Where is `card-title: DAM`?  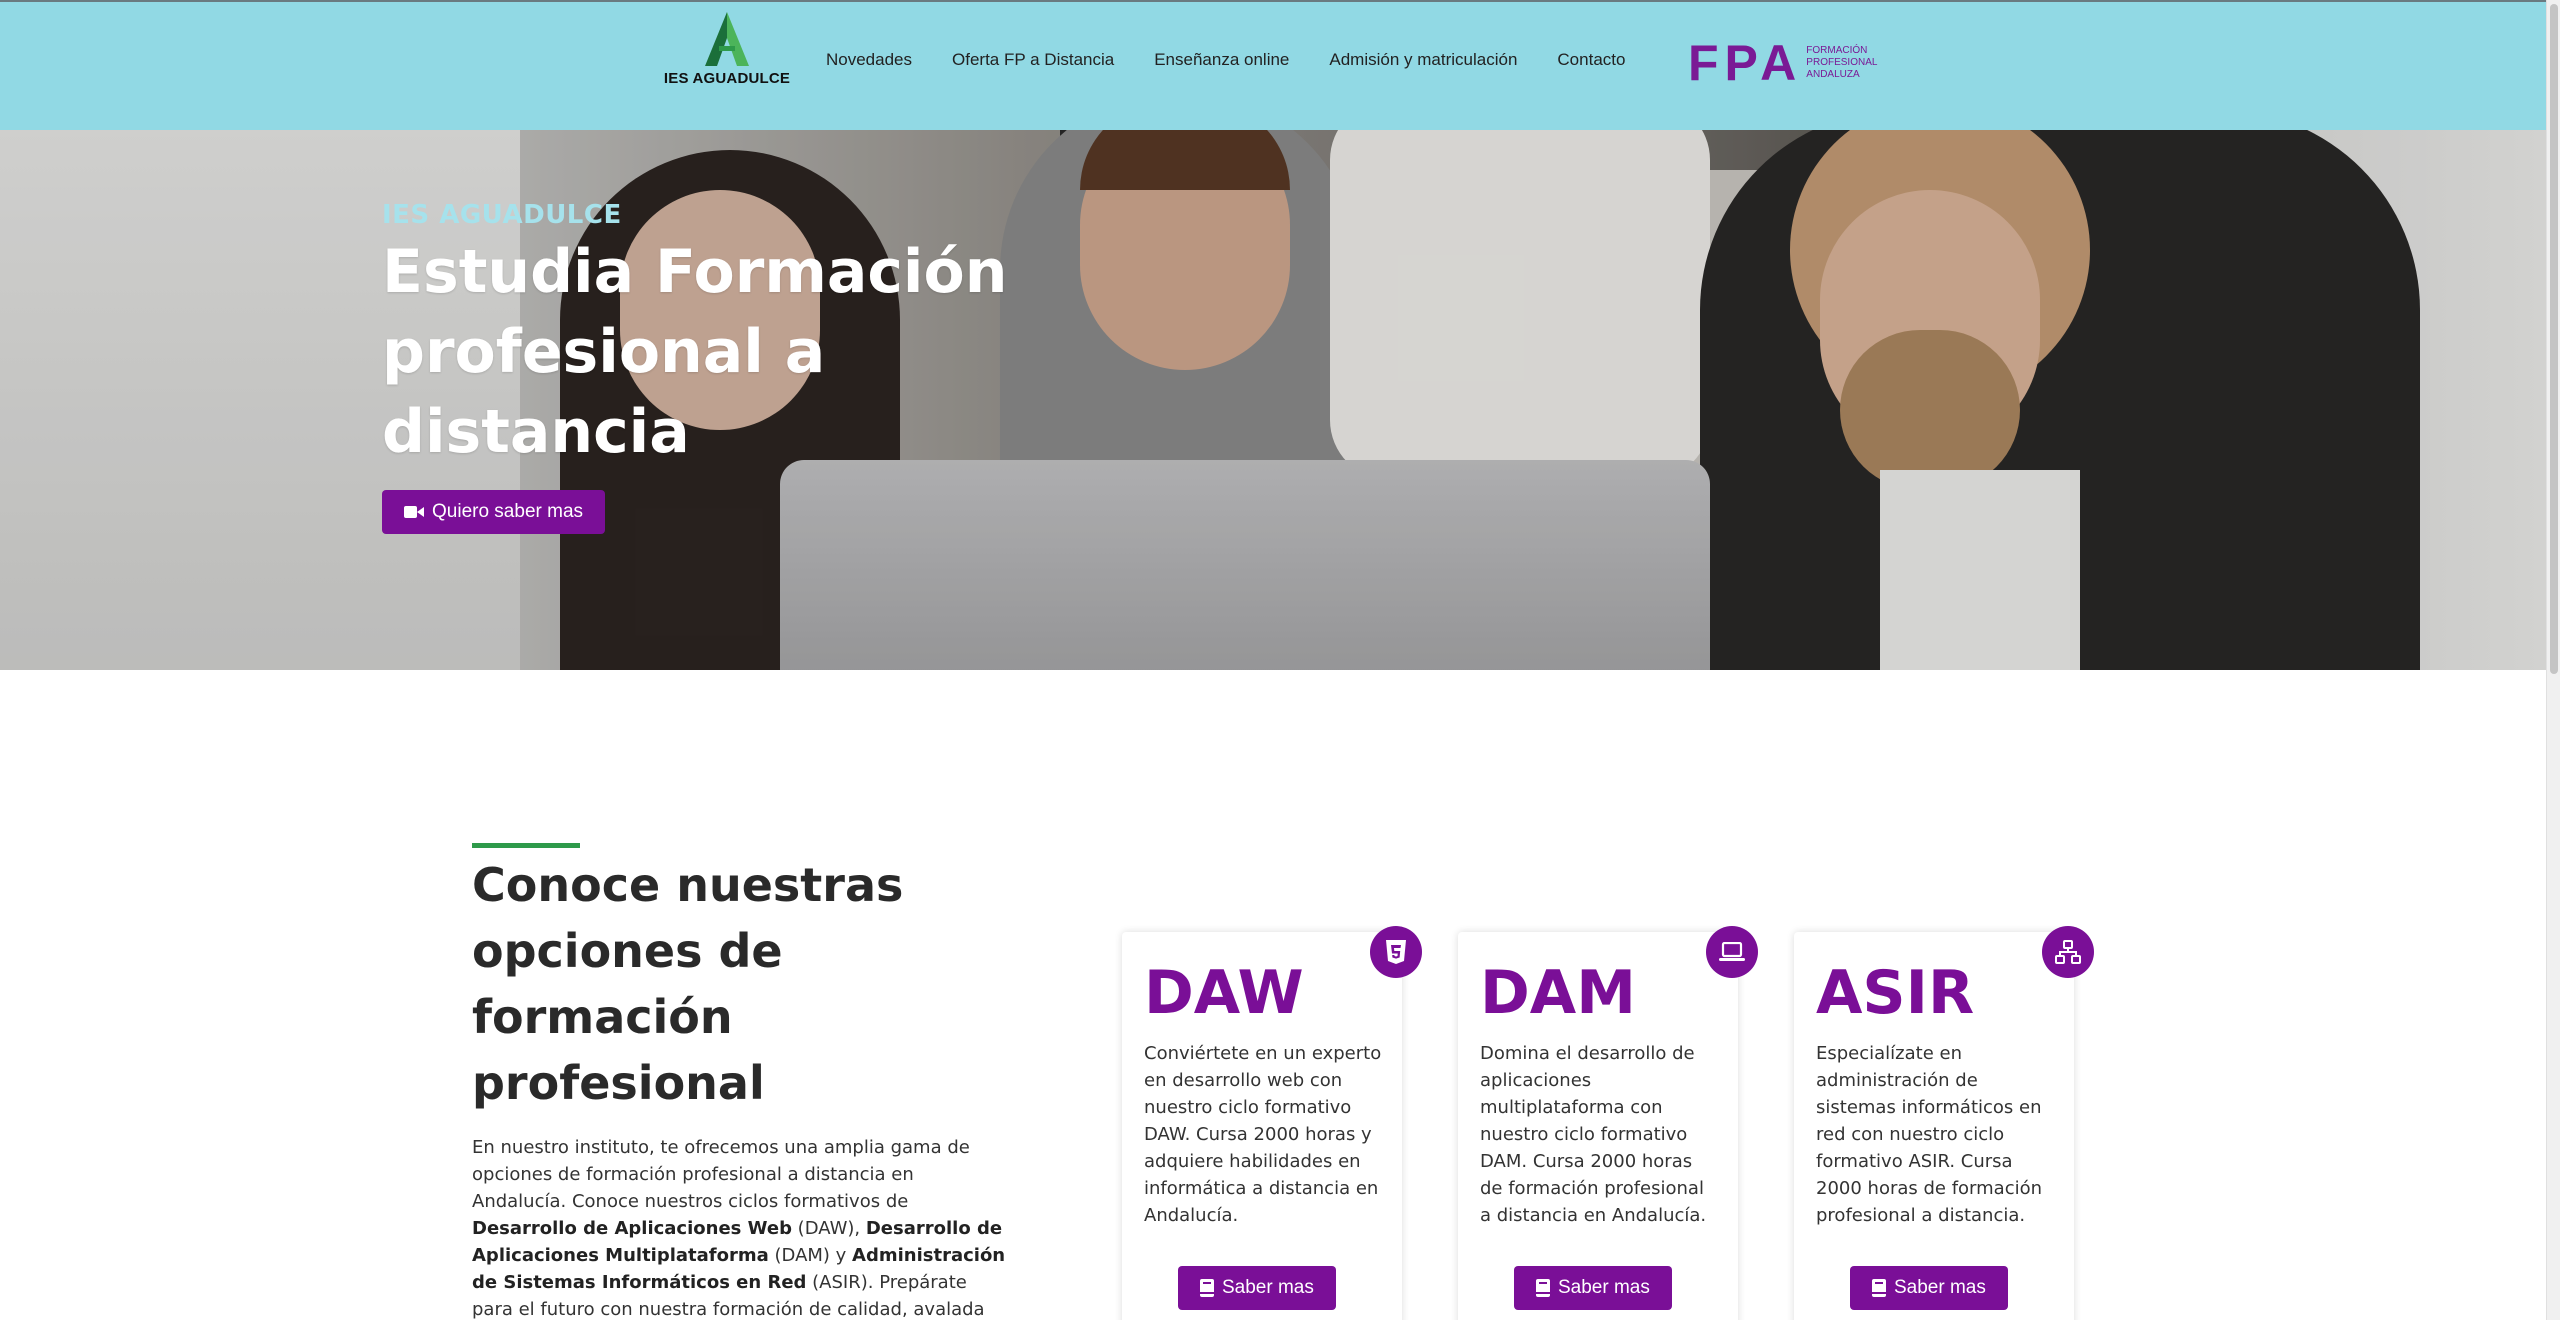
card-title: DAM is located at coordinates (1558, 993).